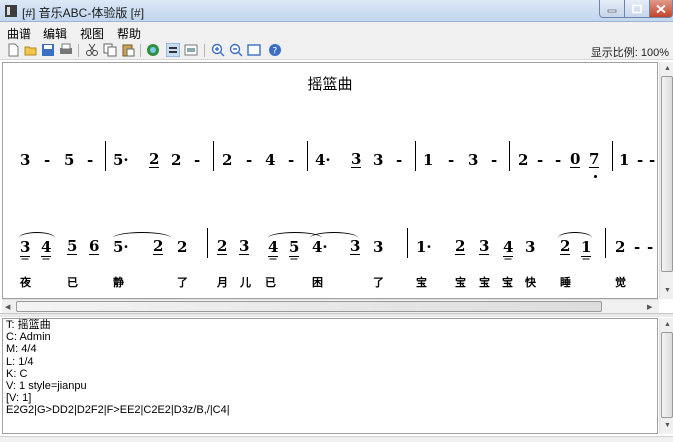 The width and height of the screenshot is (673, 442). What do you see at coordinates (92, 33) in the screenshot?
I see `menu-view: 视图` at bounding box center [92, 33].